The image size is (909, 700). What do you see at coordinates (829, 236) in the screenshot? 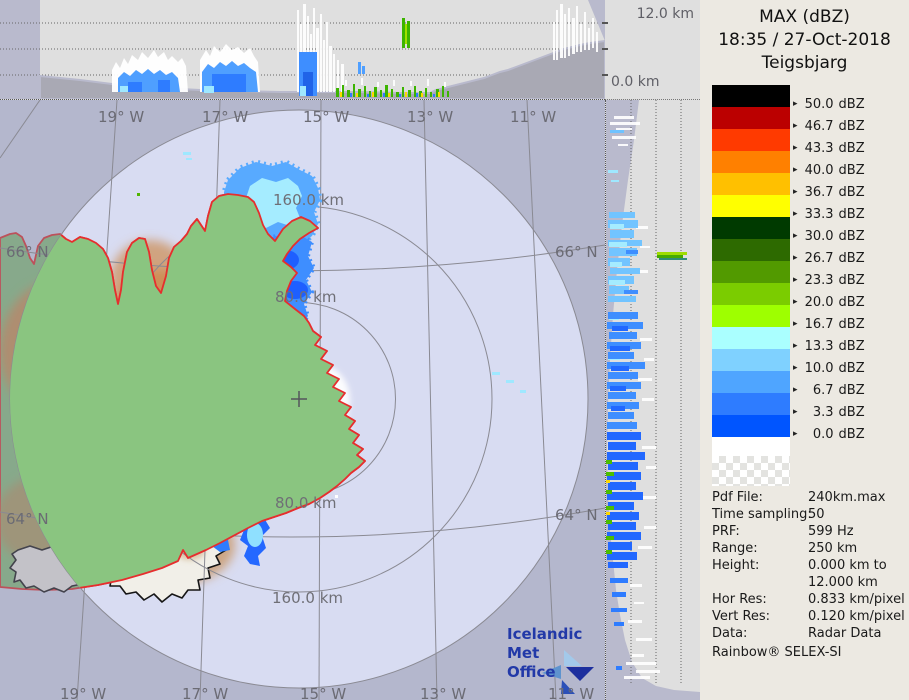
I see `legend-scale-label: ▸ 30.0 dBZ` at bounding box center [829, 236].